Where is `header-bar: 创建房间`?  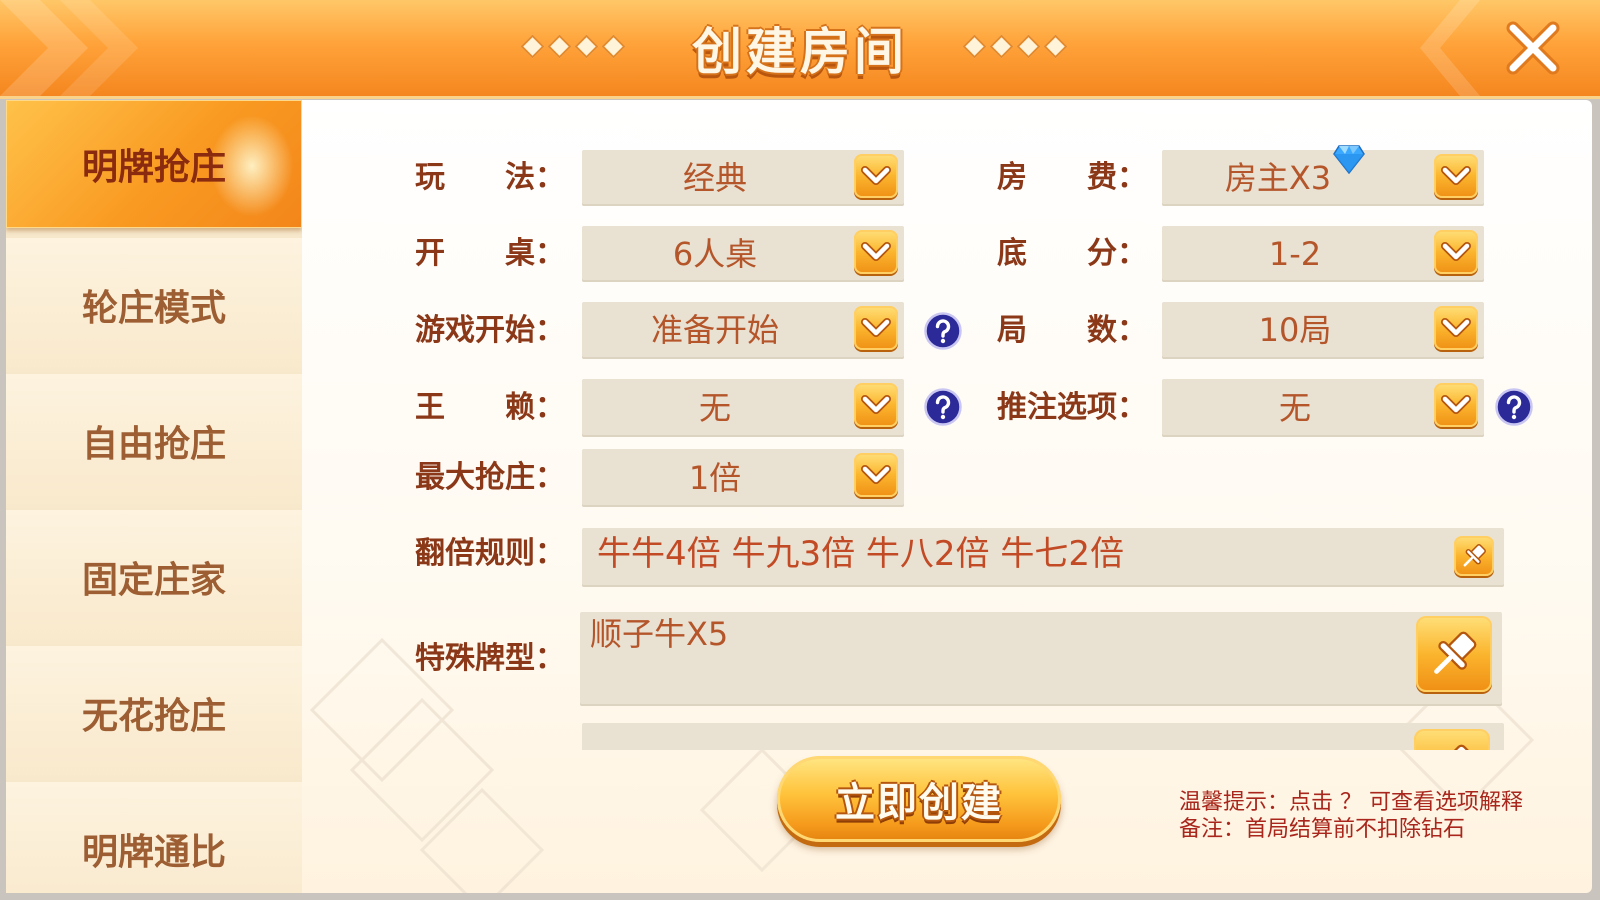
header-bar: 创建房间 is located at coordinates (800, 49).